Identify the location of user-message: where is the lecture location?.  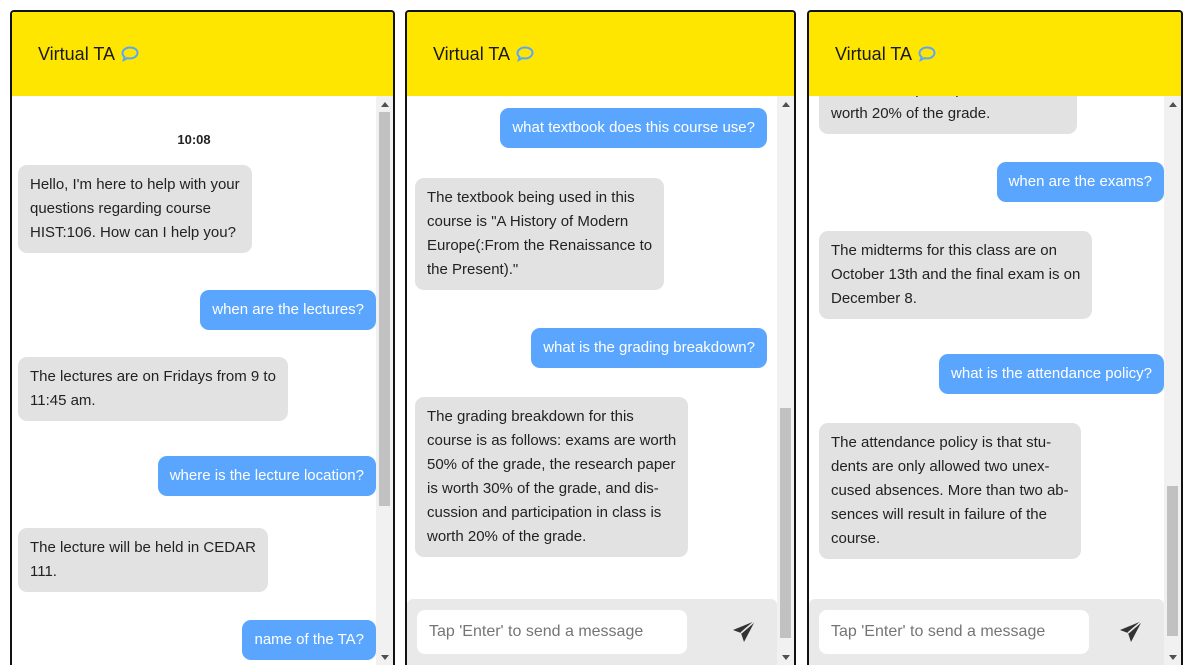
(266, 476).